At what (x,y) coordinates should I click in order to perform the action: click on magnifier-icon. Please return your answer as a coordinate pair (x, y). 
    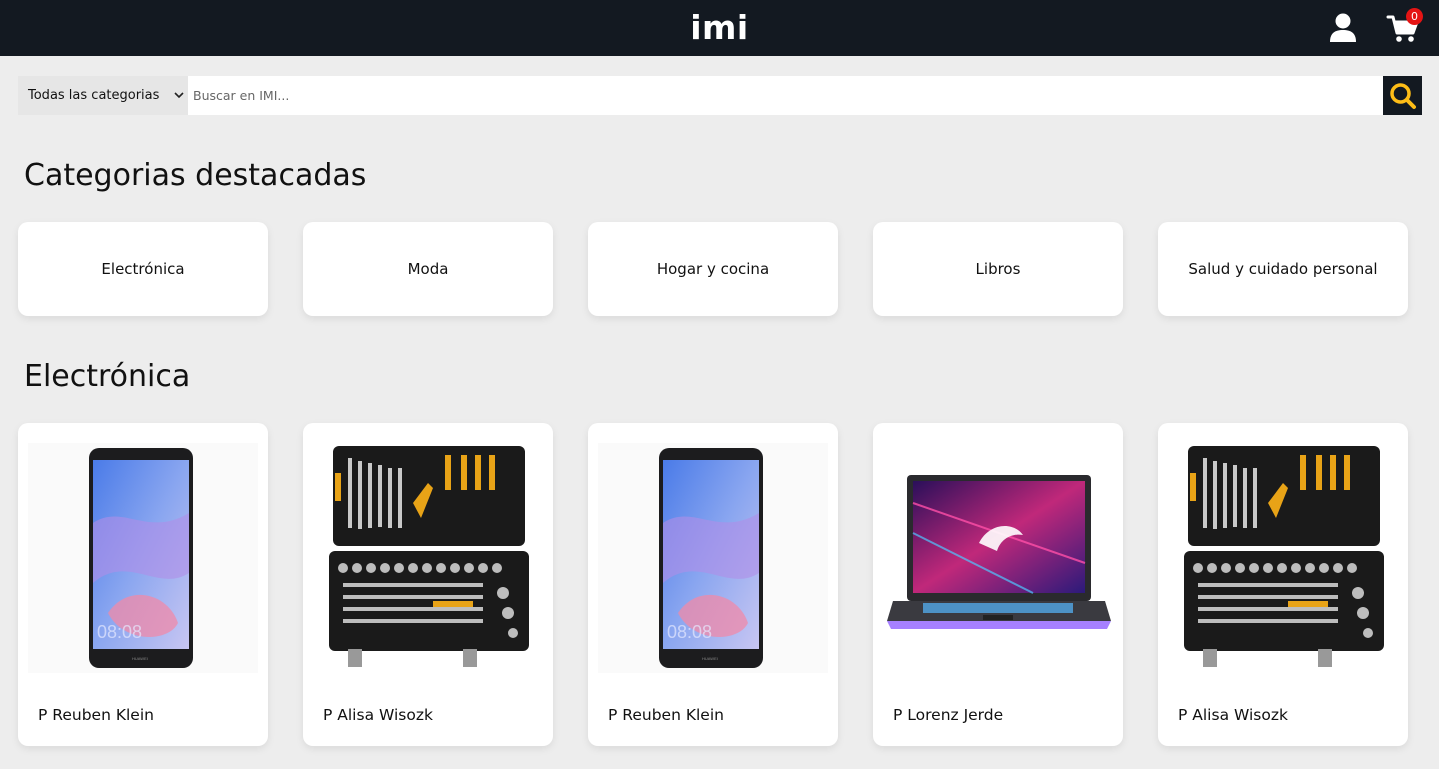
    Looking at the image, I should click on (1402, 95).